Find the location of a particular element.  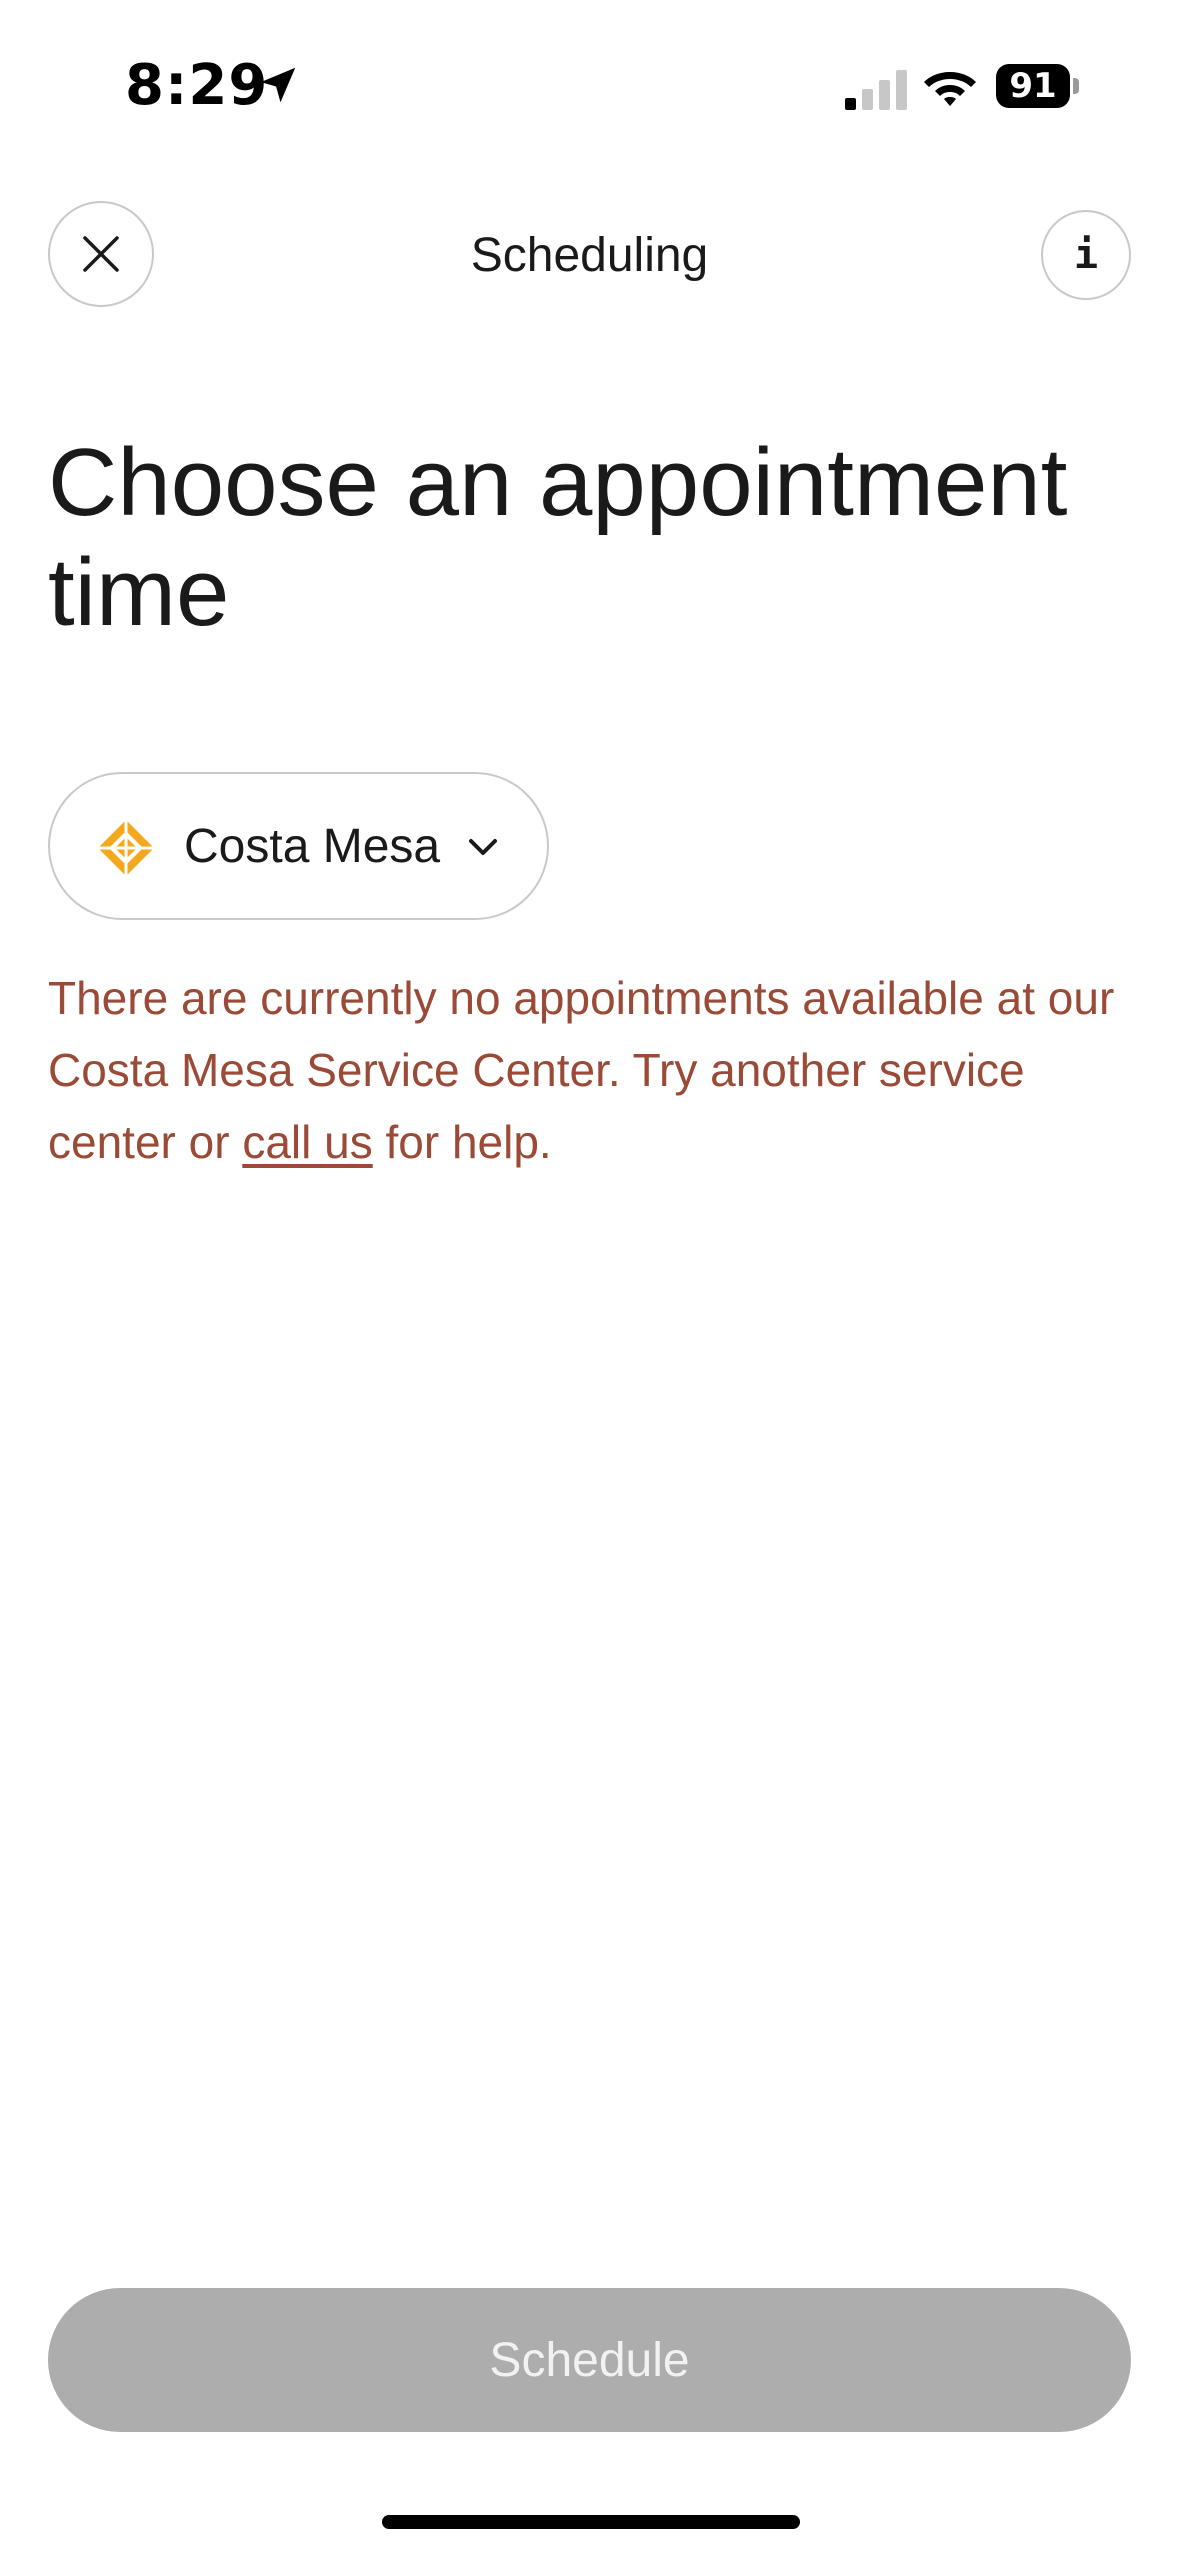

error-text-after: for help. is located at coordinates (462, 1142).